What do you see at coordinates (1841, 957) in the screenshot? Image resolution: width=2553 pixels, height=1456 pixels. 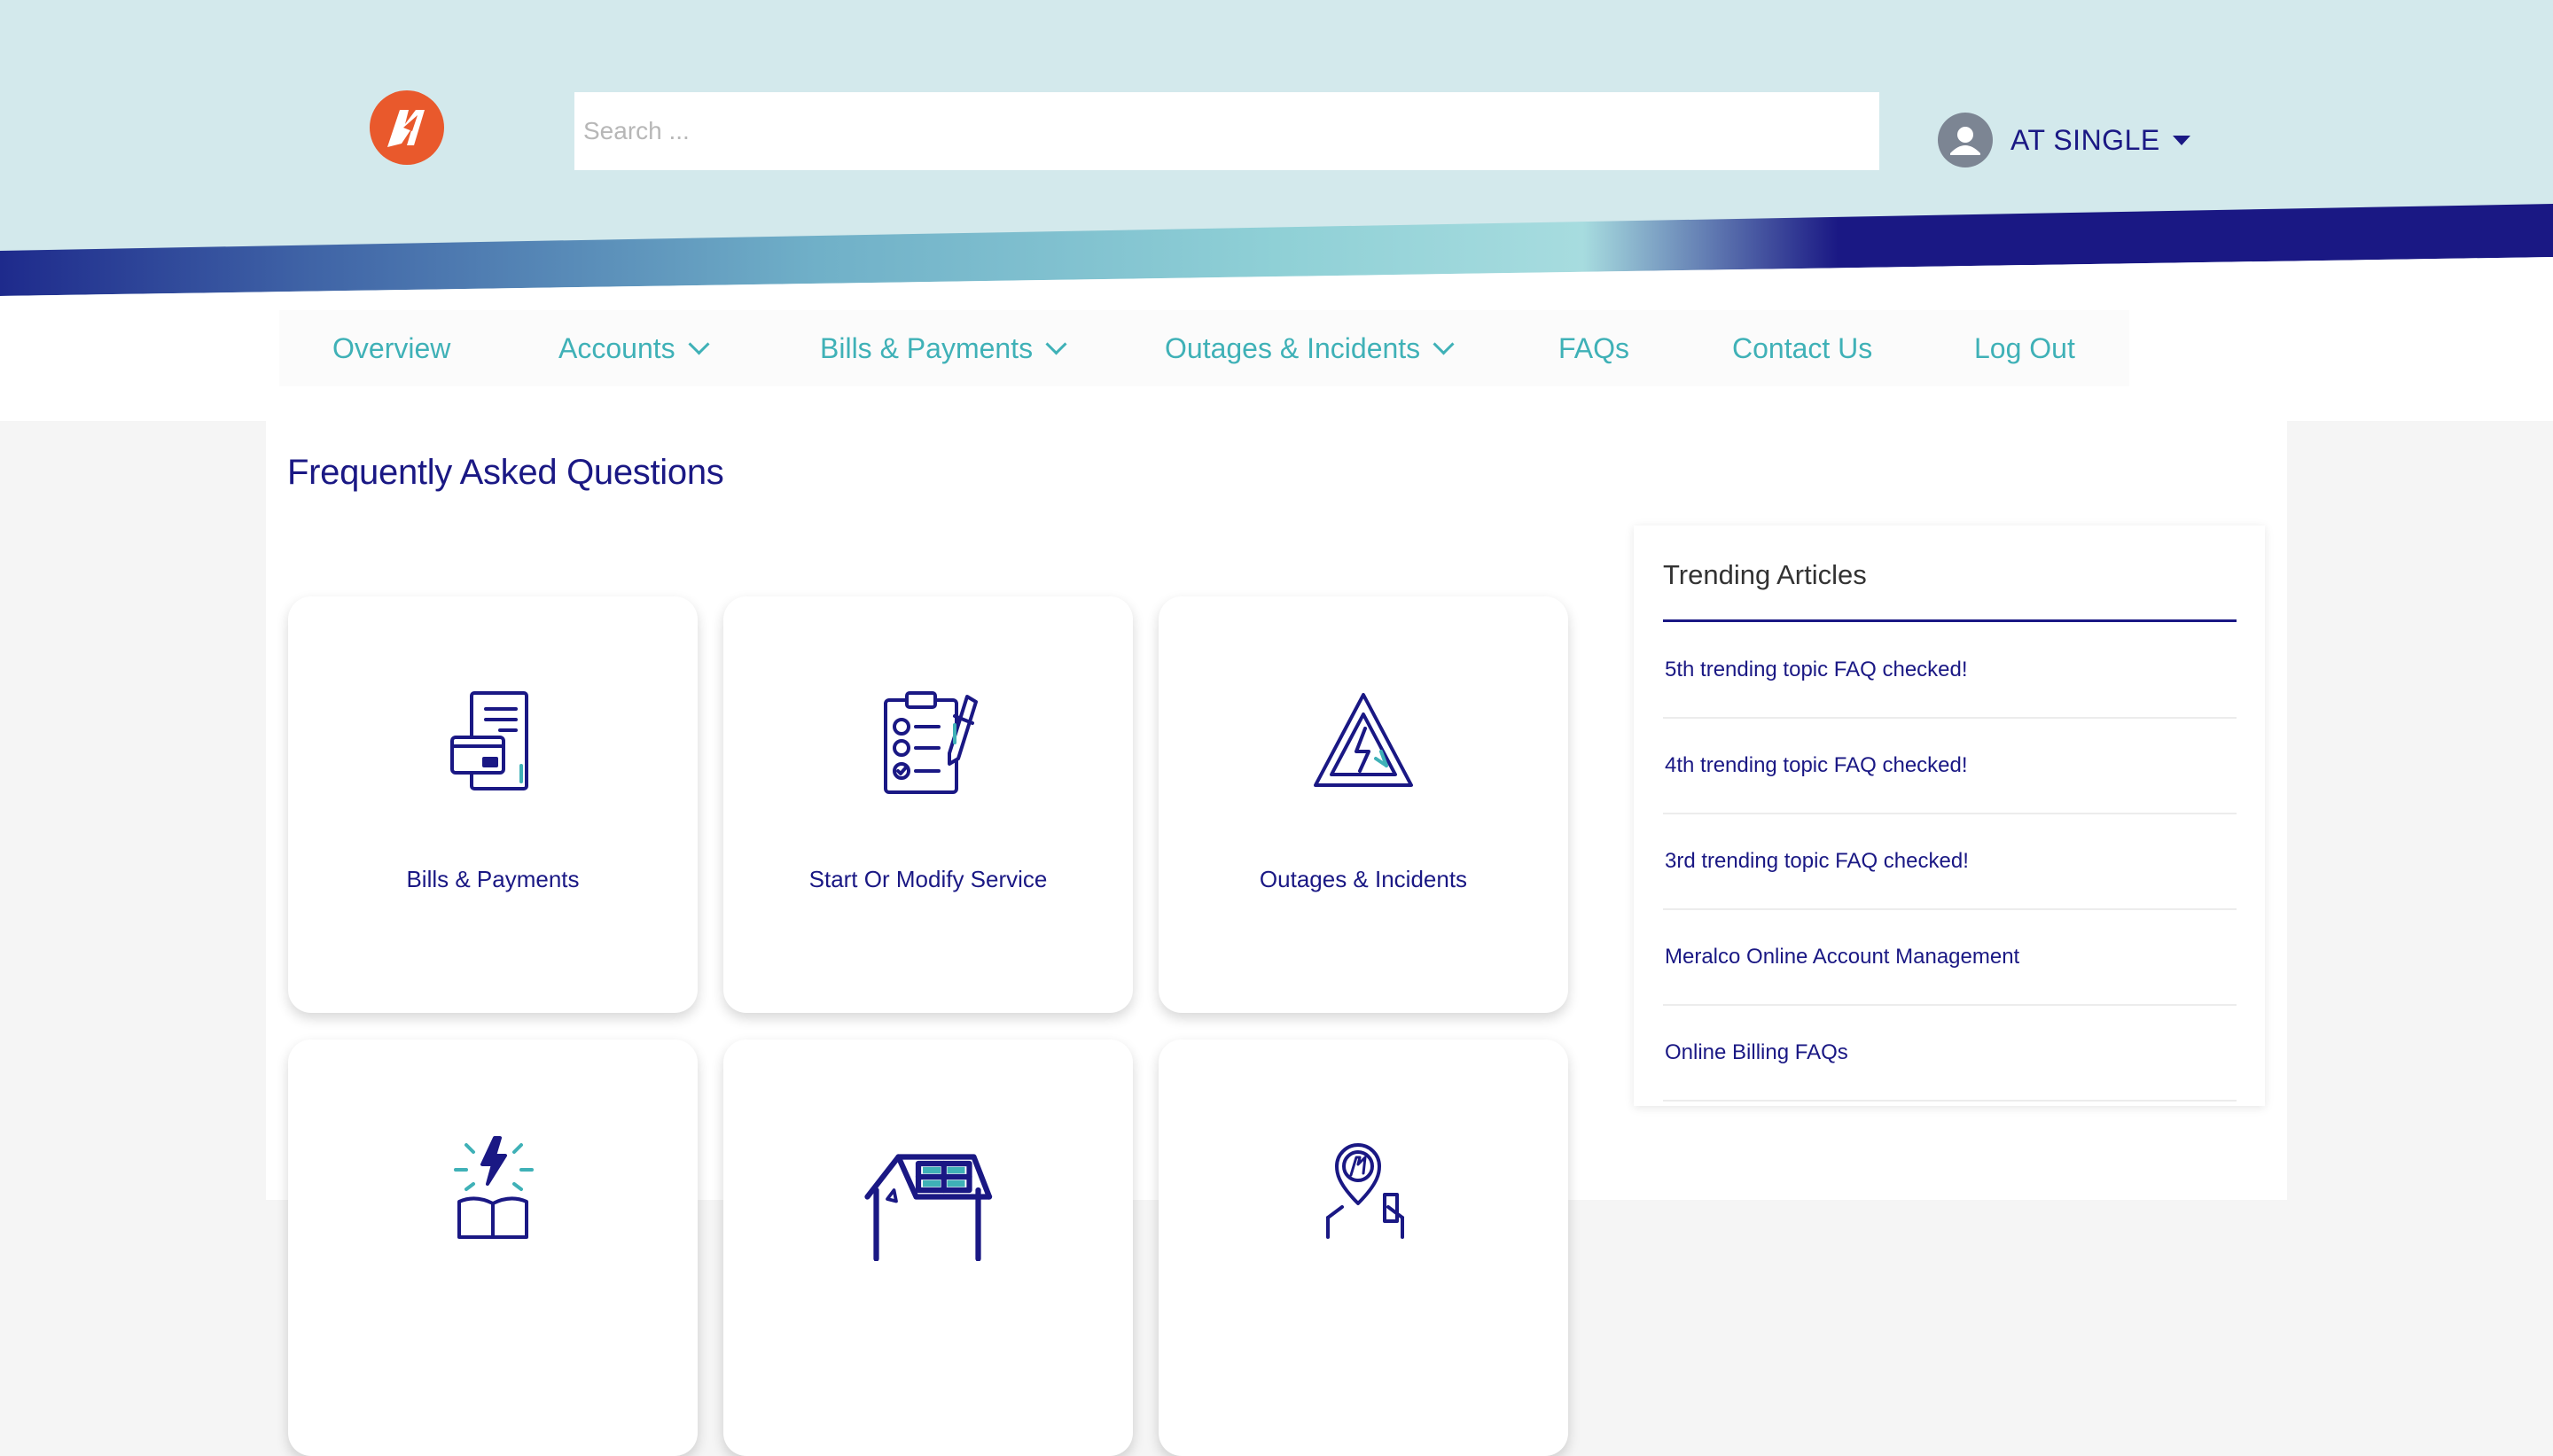 I see `trending-article-link: Meralco Online Account Management` at bounding box center [1841, 957].